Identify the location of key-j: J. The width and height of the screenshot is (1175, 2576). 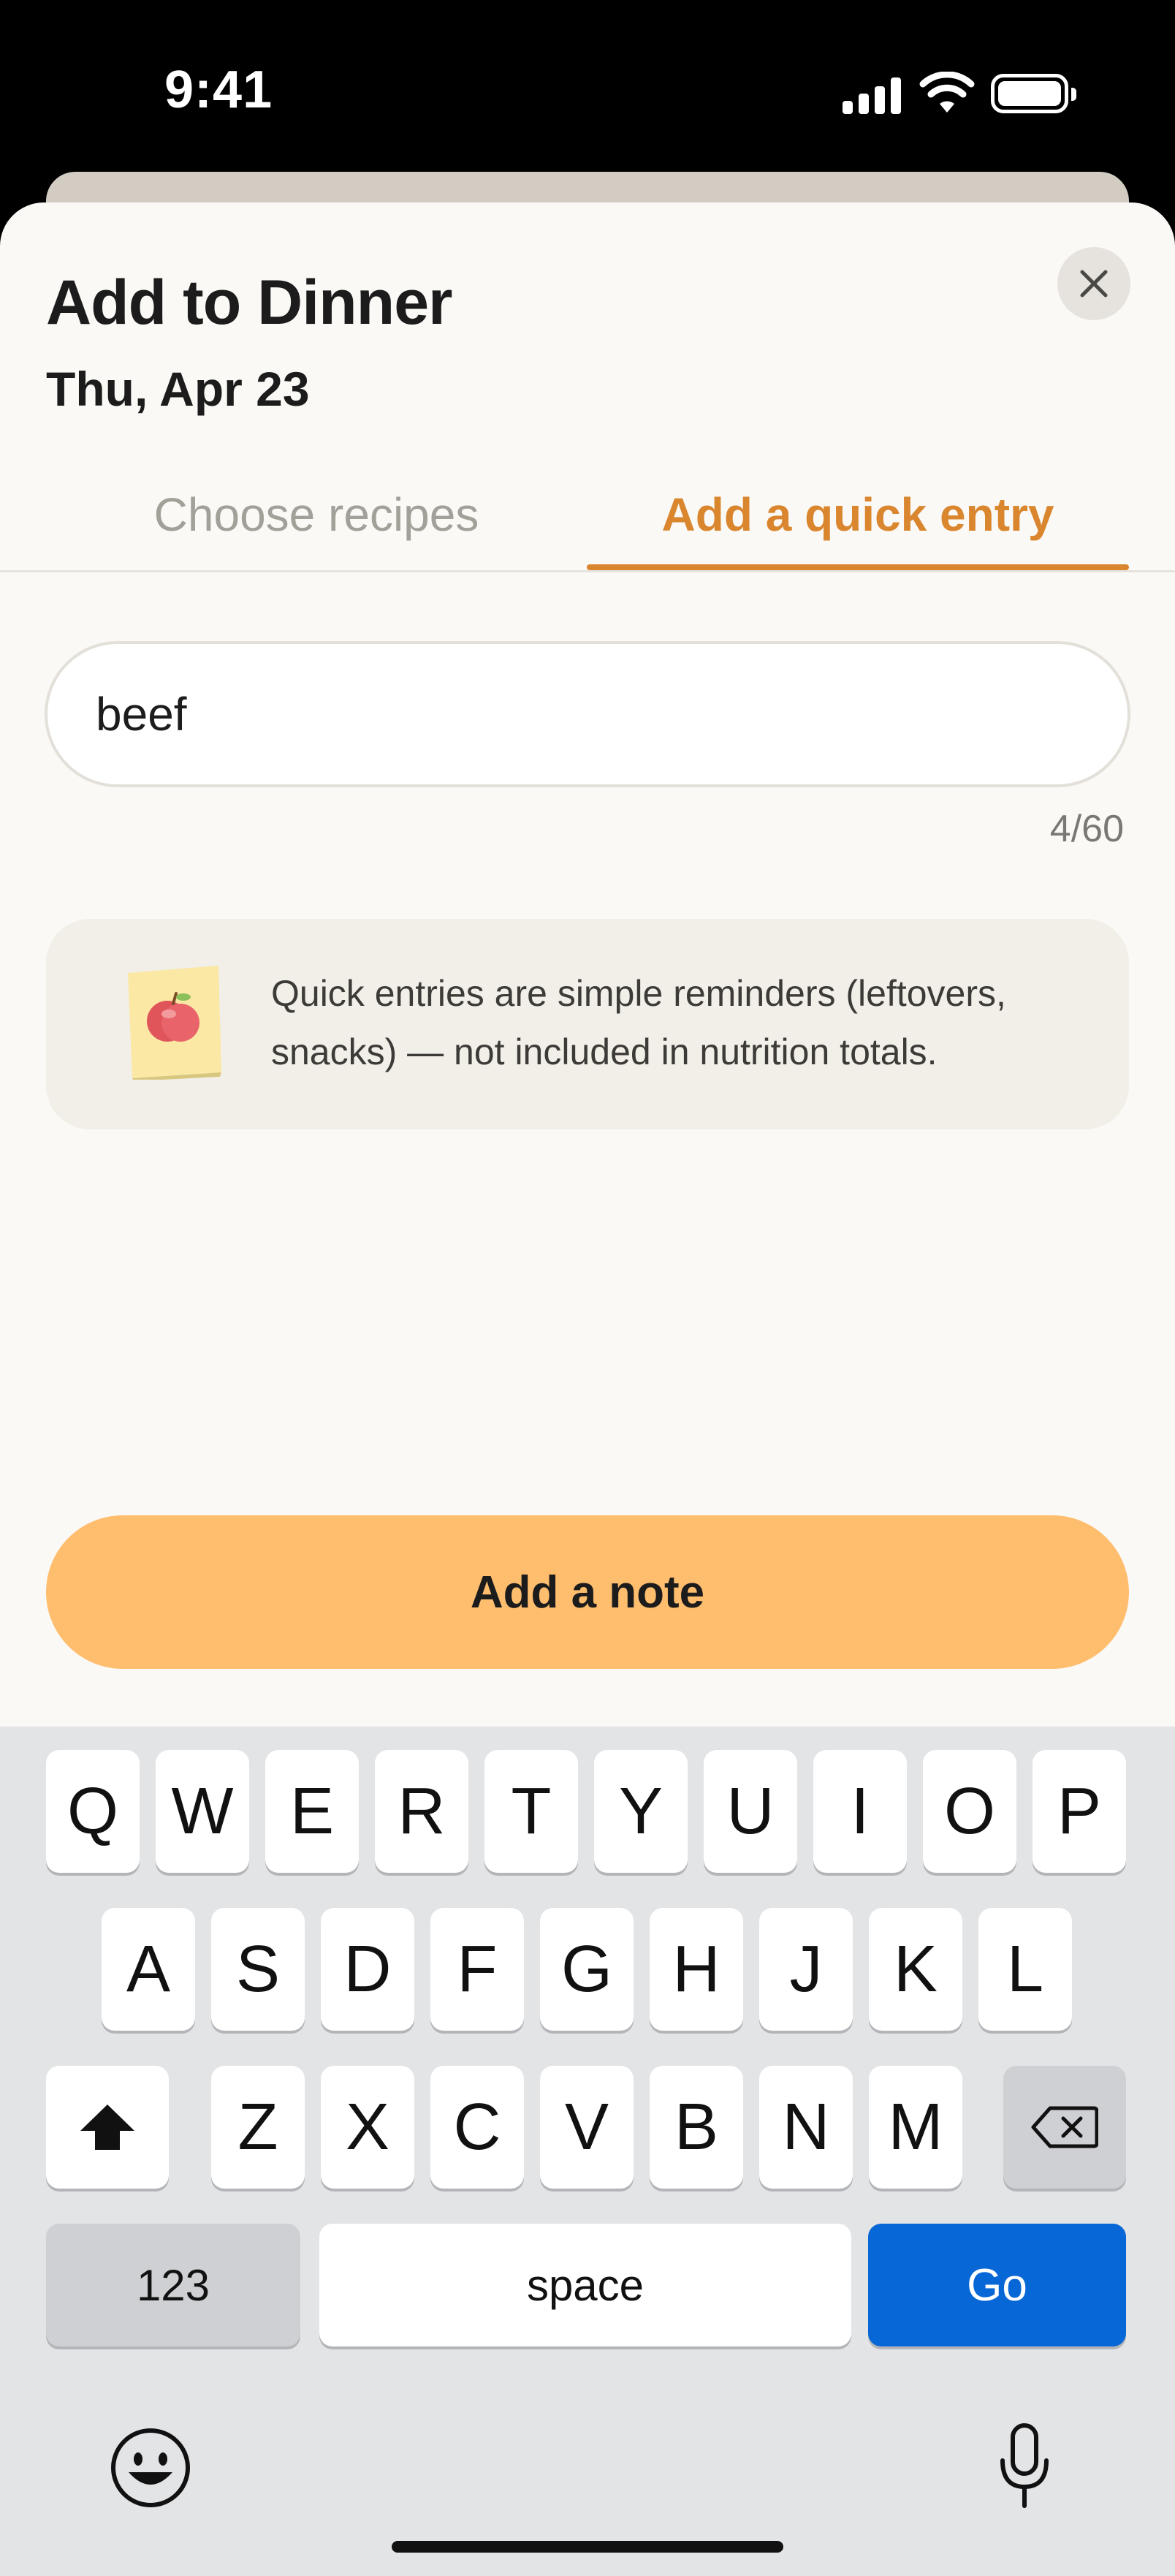
(806, 1969).